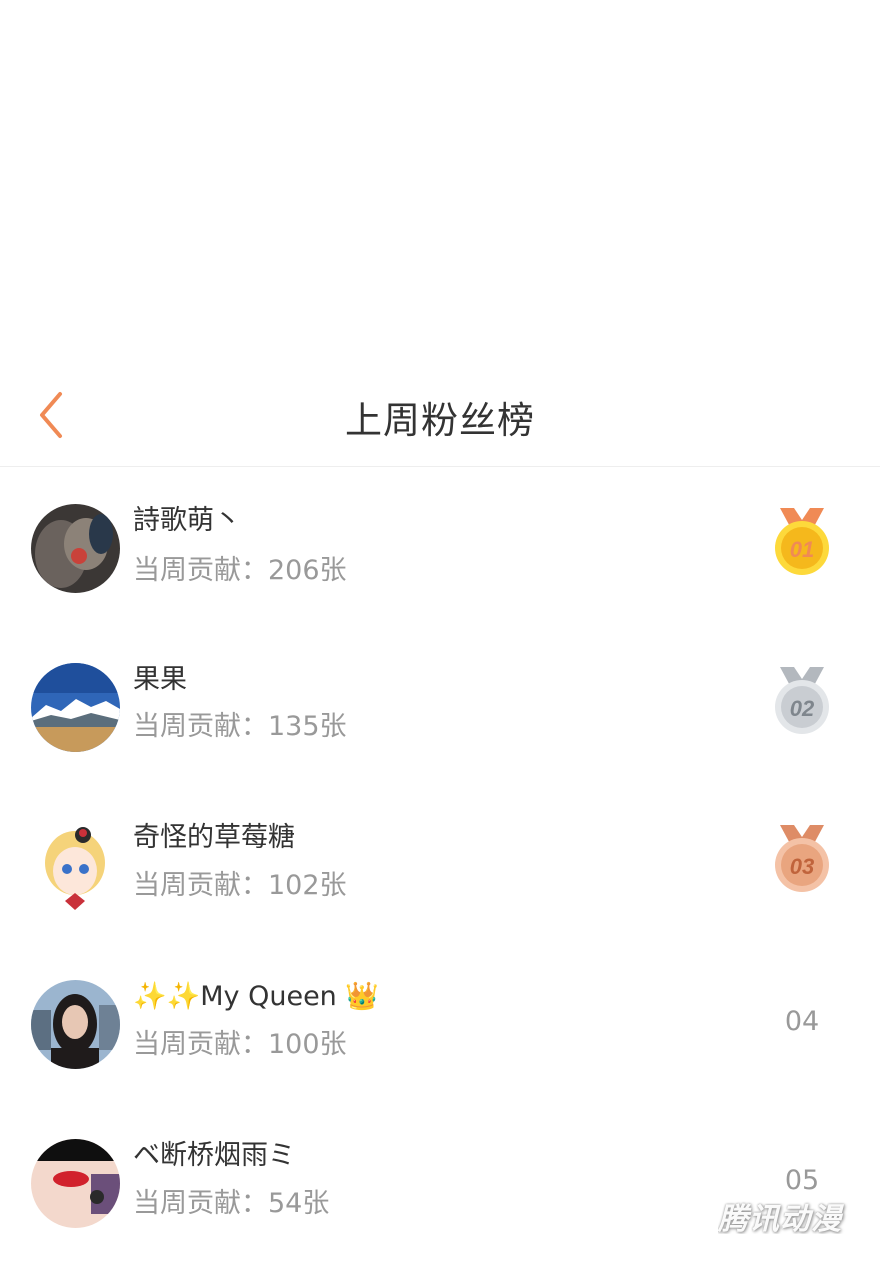  I want to click on watermark-logo: 腾讯动漫, so click(780, 1218).